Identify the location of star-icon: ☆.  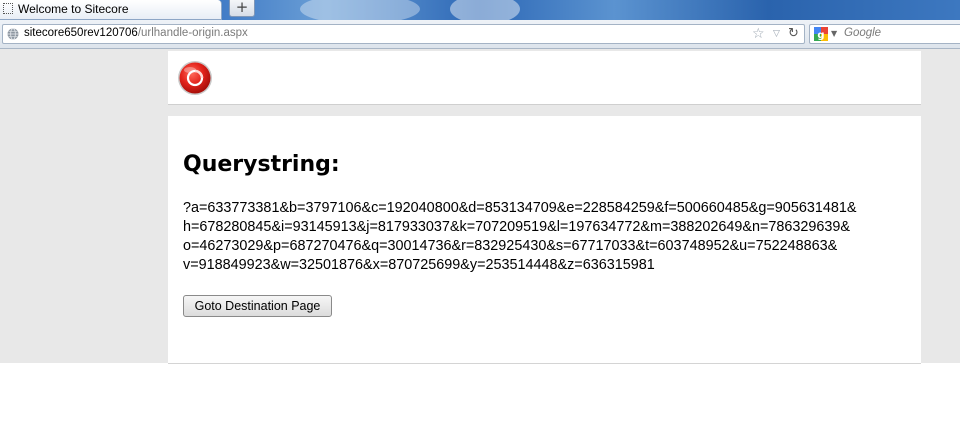
(758, 34).